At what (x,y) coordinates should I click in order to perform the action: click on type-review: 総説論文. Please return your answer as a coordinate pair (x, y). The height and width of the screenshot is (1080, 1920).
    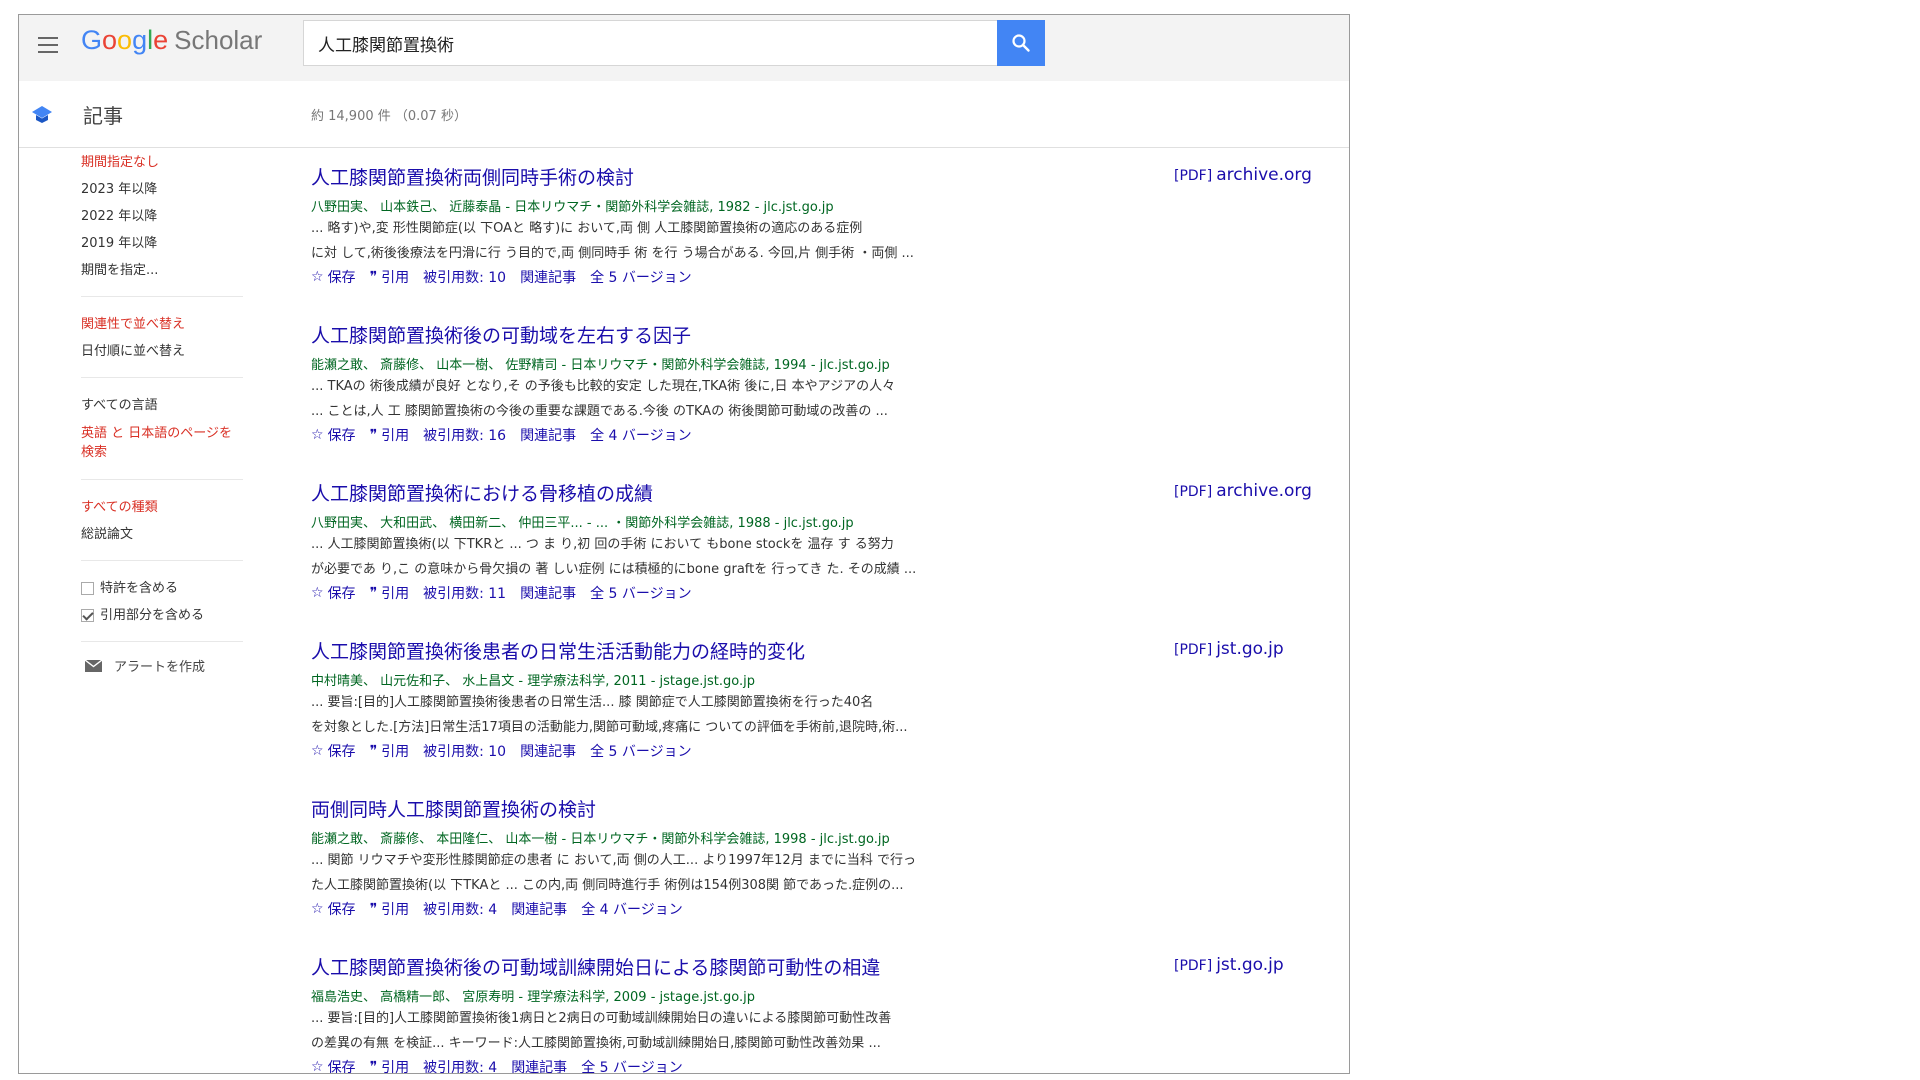
    Looking at the image, I should click on (162, 534).